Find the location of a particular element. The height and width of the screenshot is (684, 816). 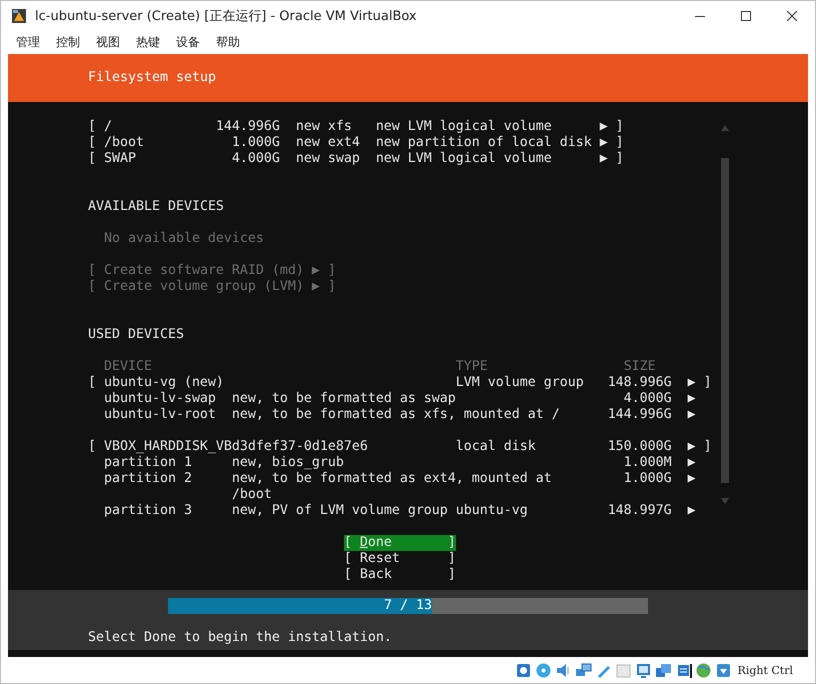

column-header: TYPE is located at coordinates (472, 367).